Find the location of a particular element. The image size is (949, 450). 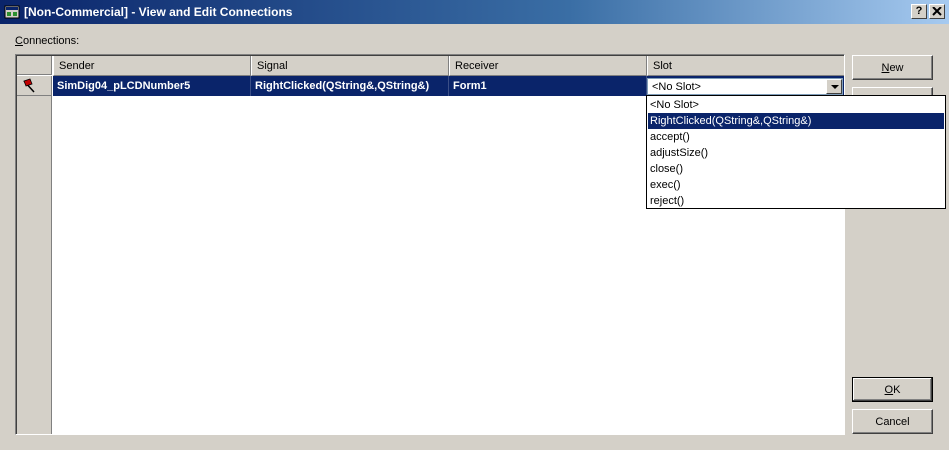

connections-label: Connections: is located at coordinates (47, 41).